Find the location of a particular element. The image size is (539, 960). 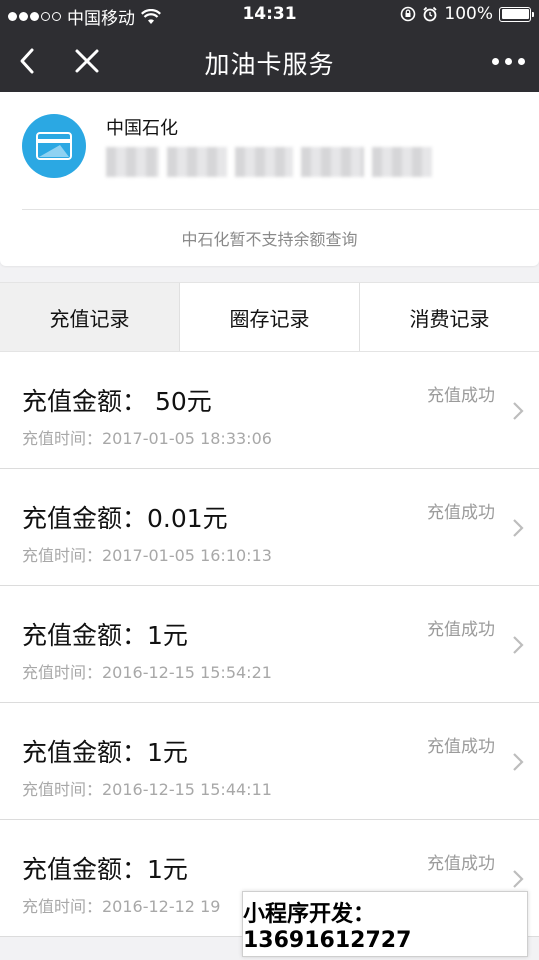

contact-watermark: 小程序开发：13691612727 is located at coordinates (385, 924).